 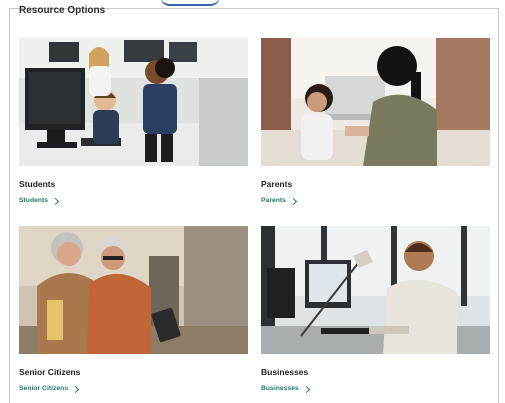 I want to click on parents-photo, so click(x=375, y=102).